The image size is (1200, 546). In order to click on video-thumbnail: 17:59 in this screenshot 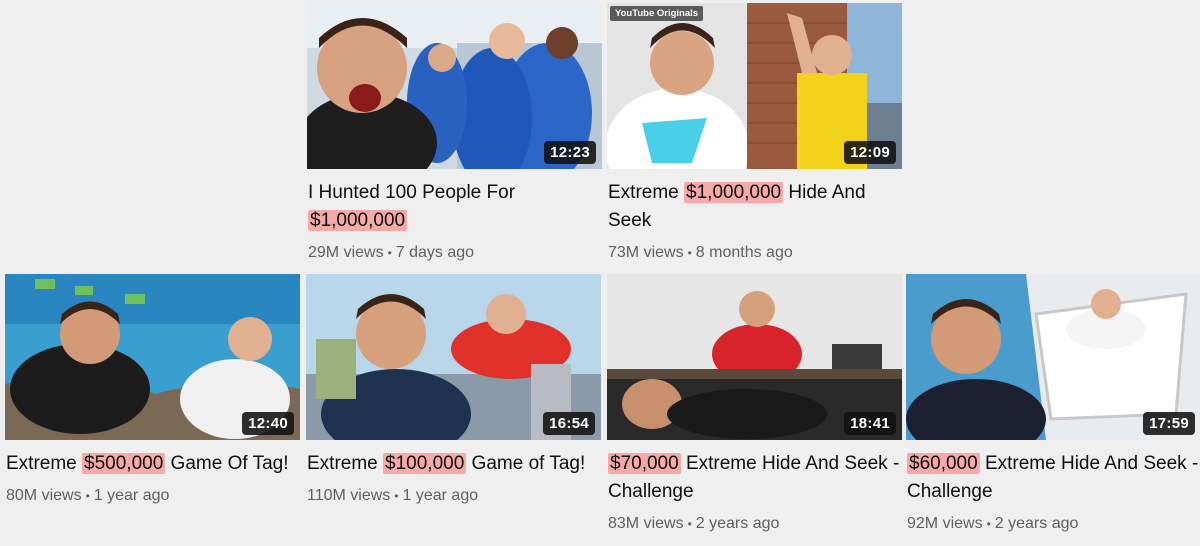, I will do `click(1053, 357)`.